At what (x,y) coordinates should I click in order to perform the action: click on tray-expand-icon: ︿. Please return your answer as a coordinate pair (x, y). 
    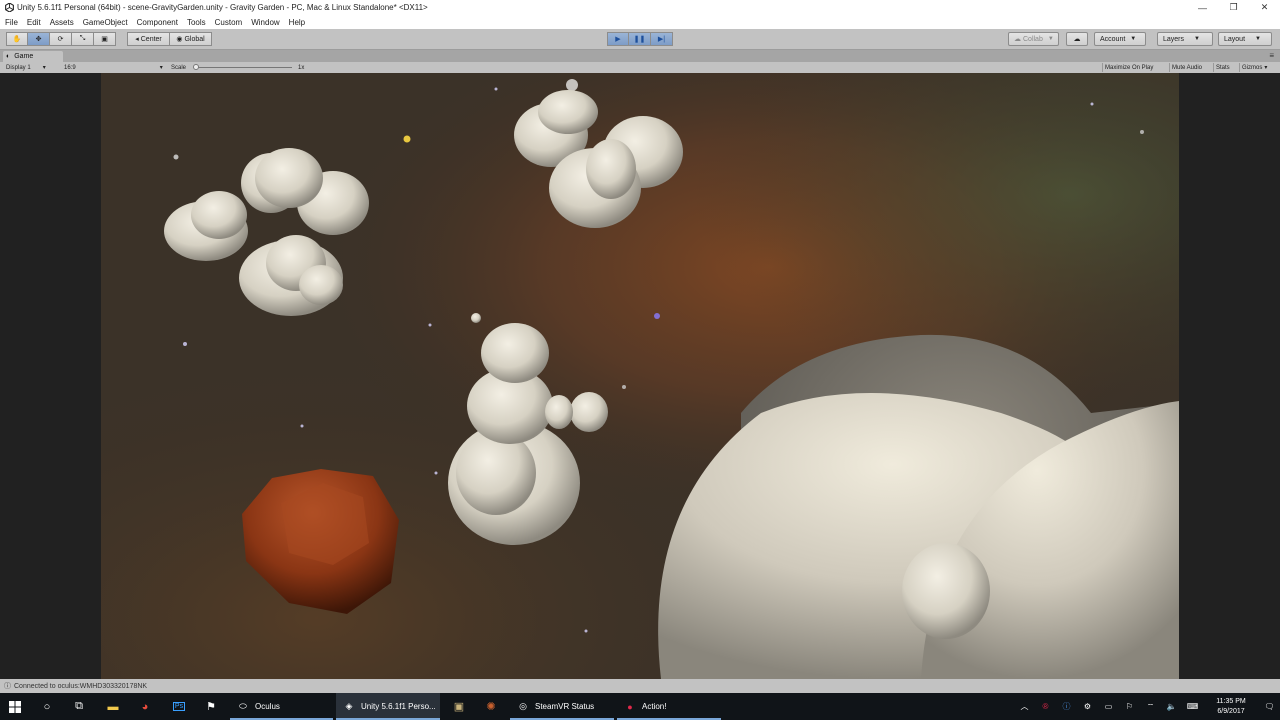
    Looking at the image, I should click on (1024, 706).